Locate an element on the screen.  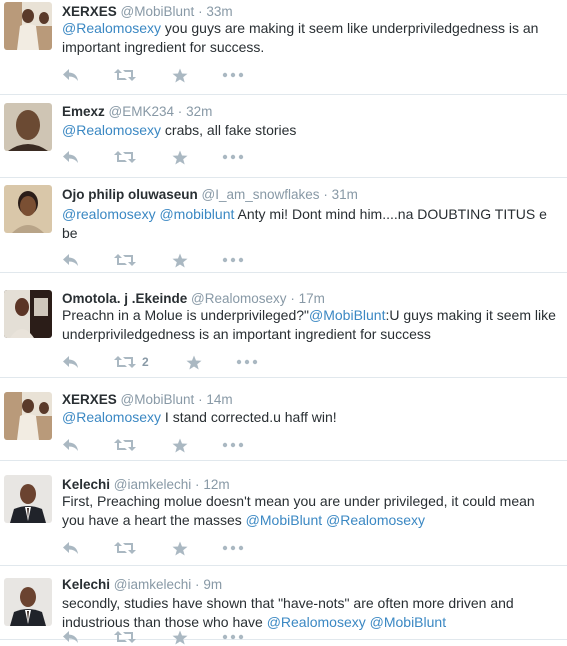
author-handle: @Realomosexy is located at coordinates (239, 298).